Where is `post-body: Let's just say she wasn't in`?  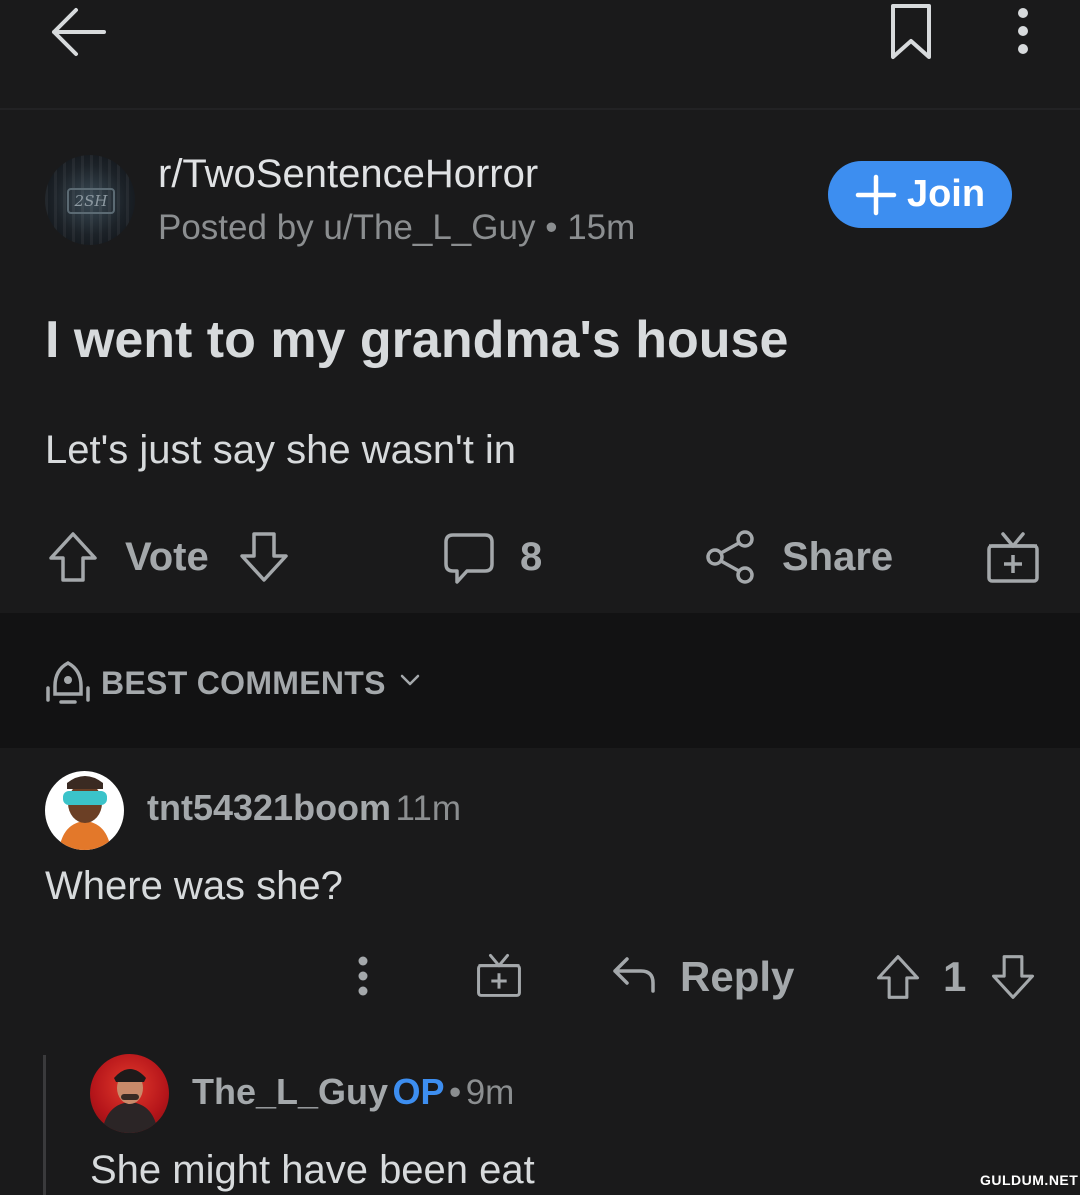 post-body: Let's just say she wasn't in is located at coordinates (281, 450).